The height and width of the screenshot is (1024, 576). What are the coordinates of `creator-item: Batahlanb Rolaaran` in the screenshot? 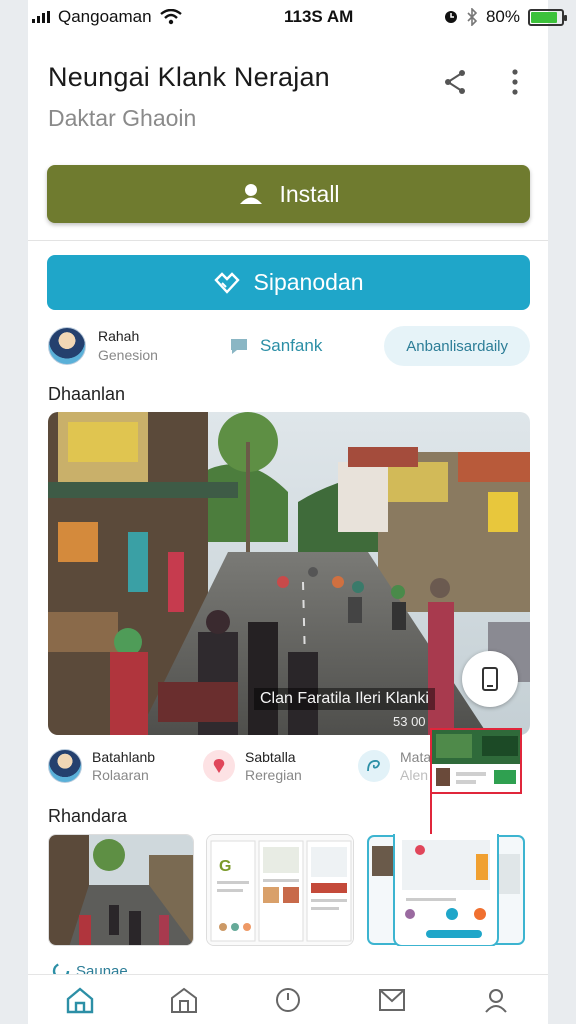 It's located at (125, 766).